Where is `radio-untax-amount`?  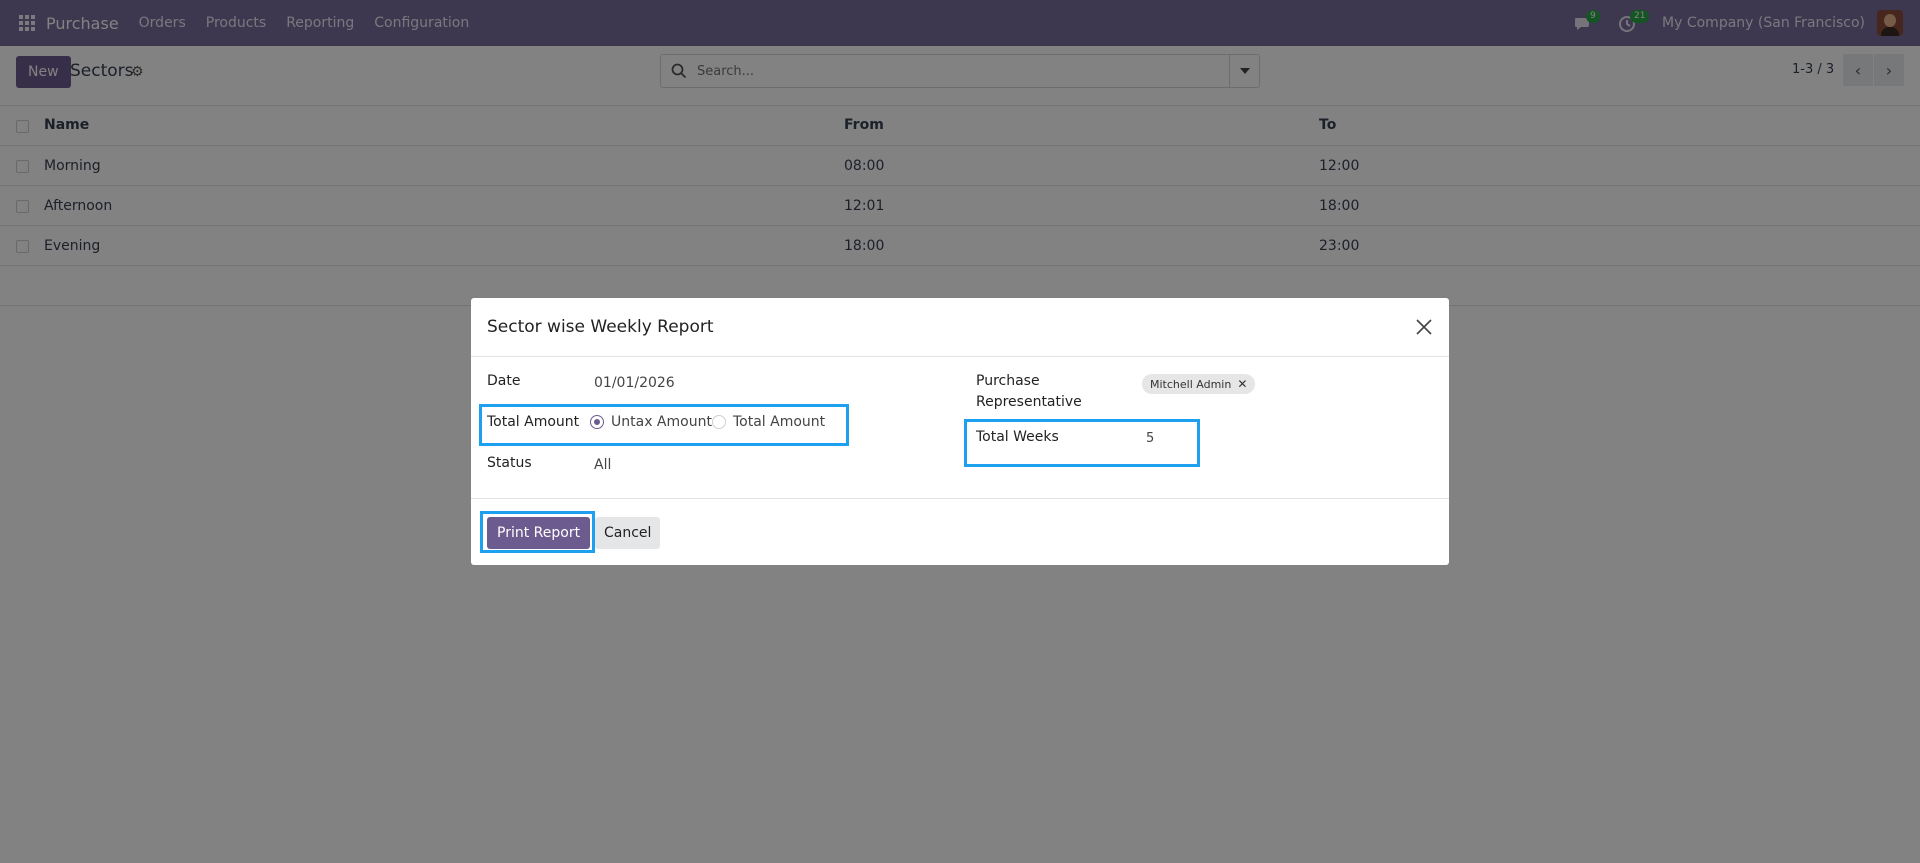 radio-untax-amount is located at coordinates (597, 422).